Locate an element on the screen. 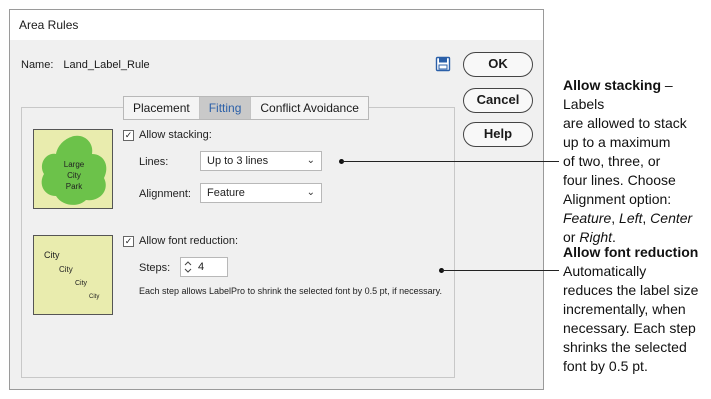 The width and height of the screenshot is (711, 399). tab-bar: Placement Fitting Conflict Avoidance is located at coordinates (246, 108).